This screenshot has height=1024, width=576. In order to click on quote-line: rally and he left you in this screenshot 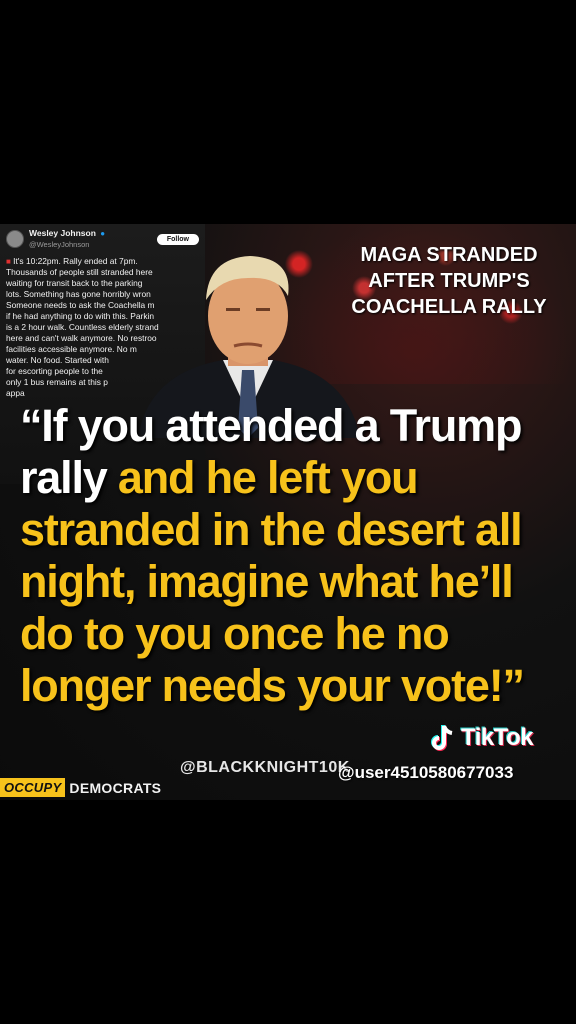, I will do `click(290, 478)`.